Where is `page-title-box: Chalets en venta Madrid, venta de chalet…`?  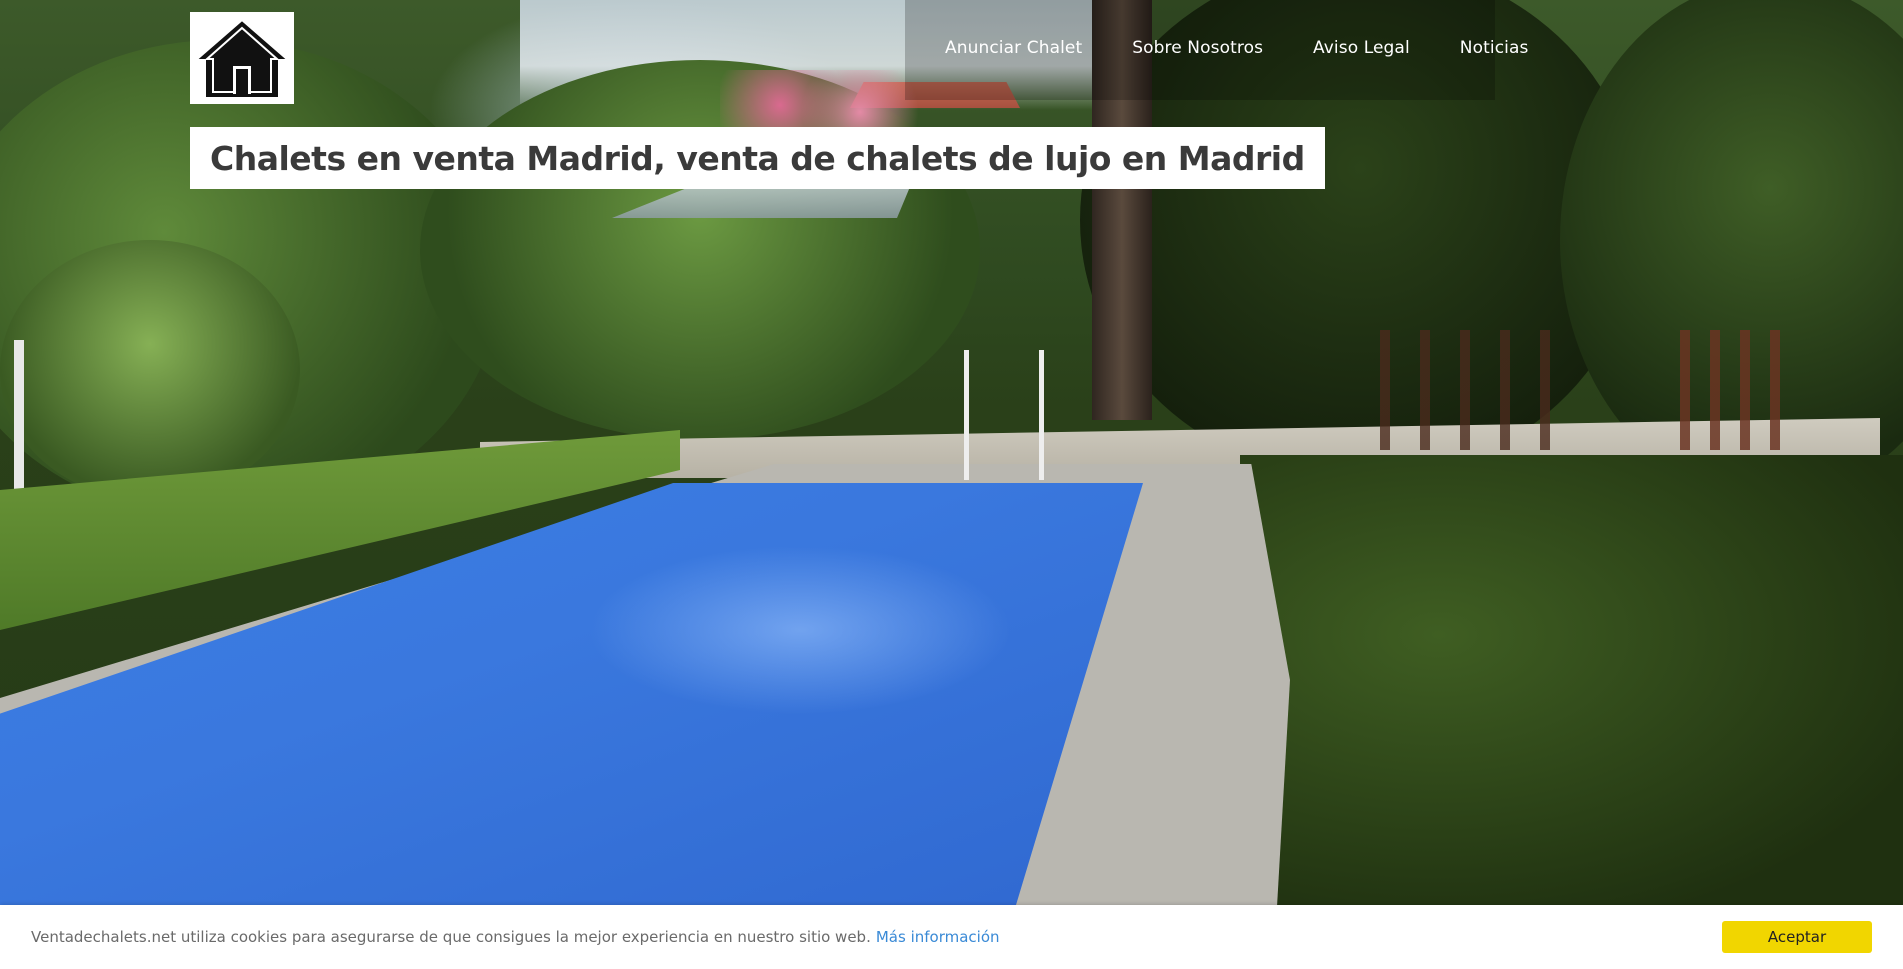 page-title-box: Chalets en venta Madrid, venta de chalet… is located at coordinates (757, 158).